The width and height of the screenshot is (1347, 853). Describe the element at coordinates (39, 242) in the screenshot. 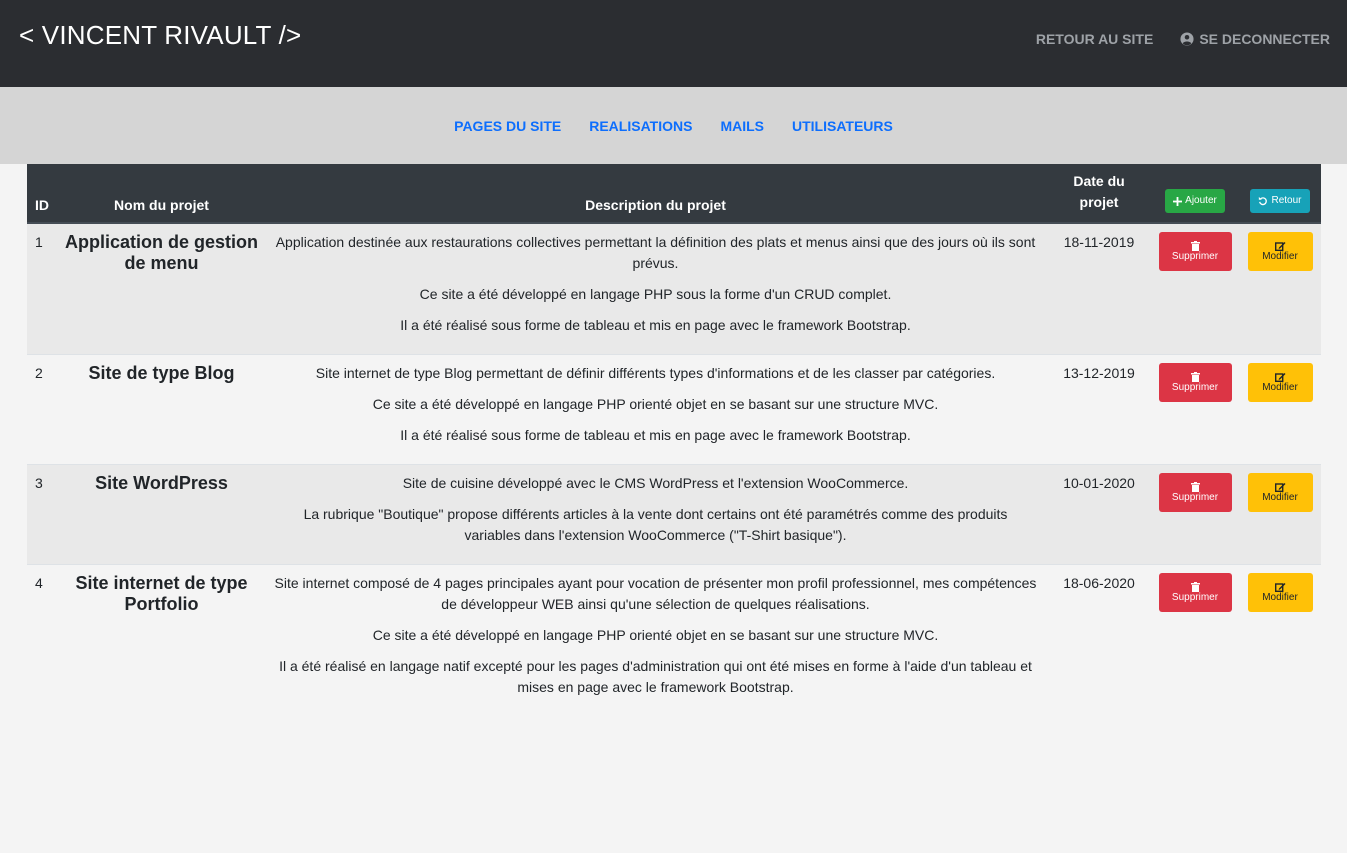

I see `row-id: 1` at that location.